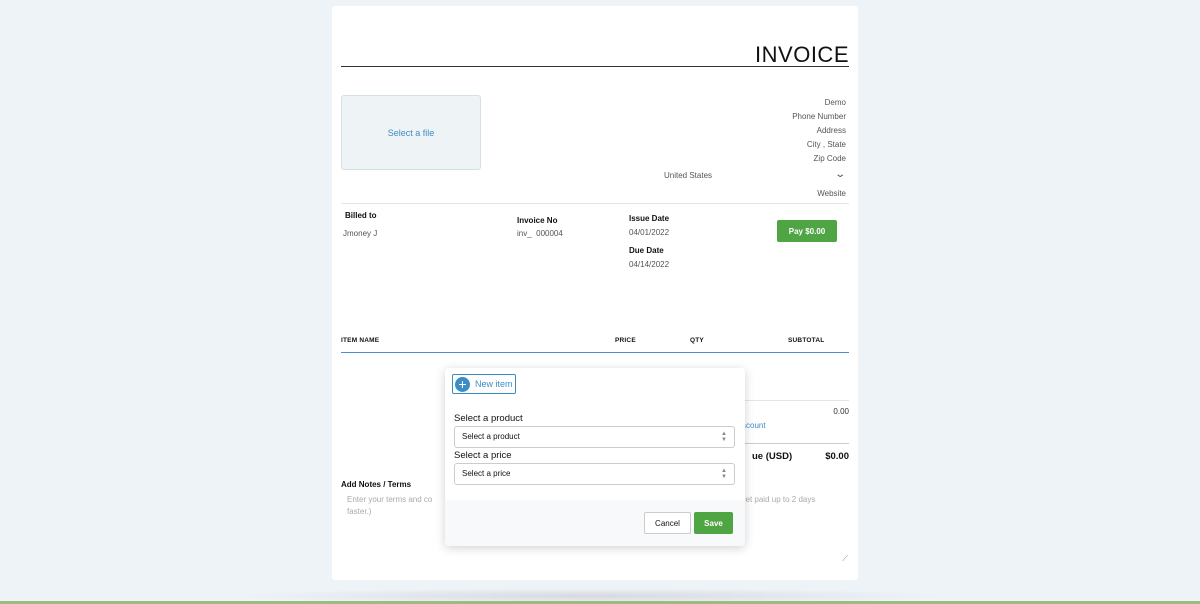 This screenshot has height=604, width=1200. Describe the element at coordinates (494, 384) in the screenshot. I see `new-item-label: New item` at that location.